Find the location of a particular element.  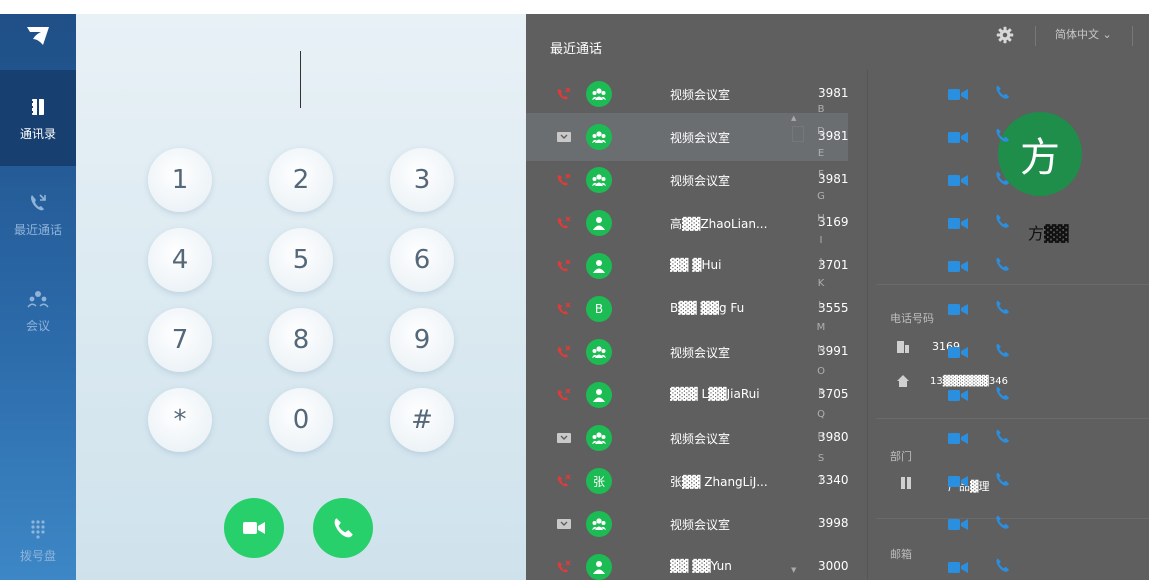

sidebar-item-contacts: 通讯录 is located at coordinates (38, 118).